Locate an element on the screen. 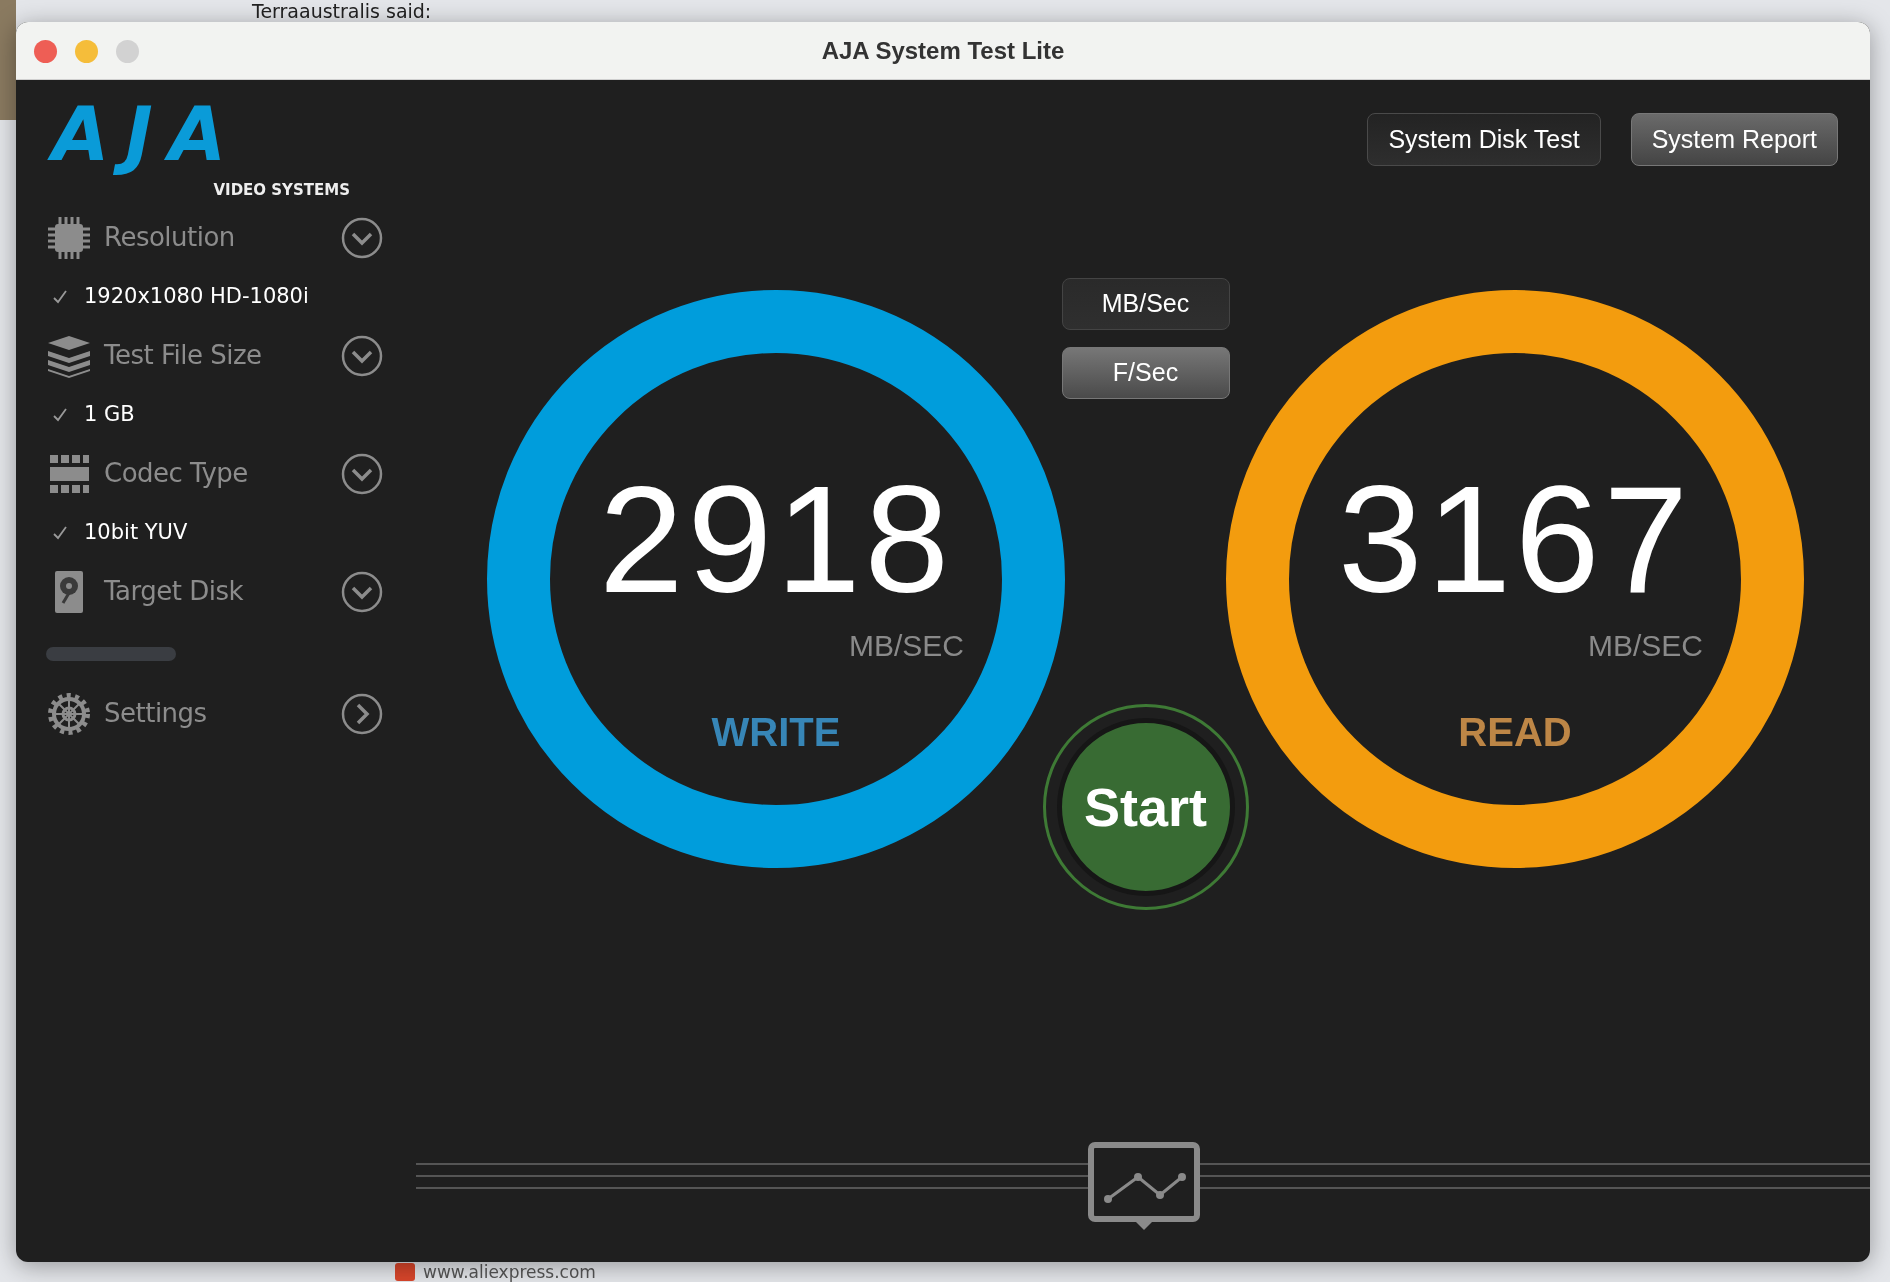 The image size is (1890, 1282). toolbar-button: System Report is located at coordinates (1734, 139).